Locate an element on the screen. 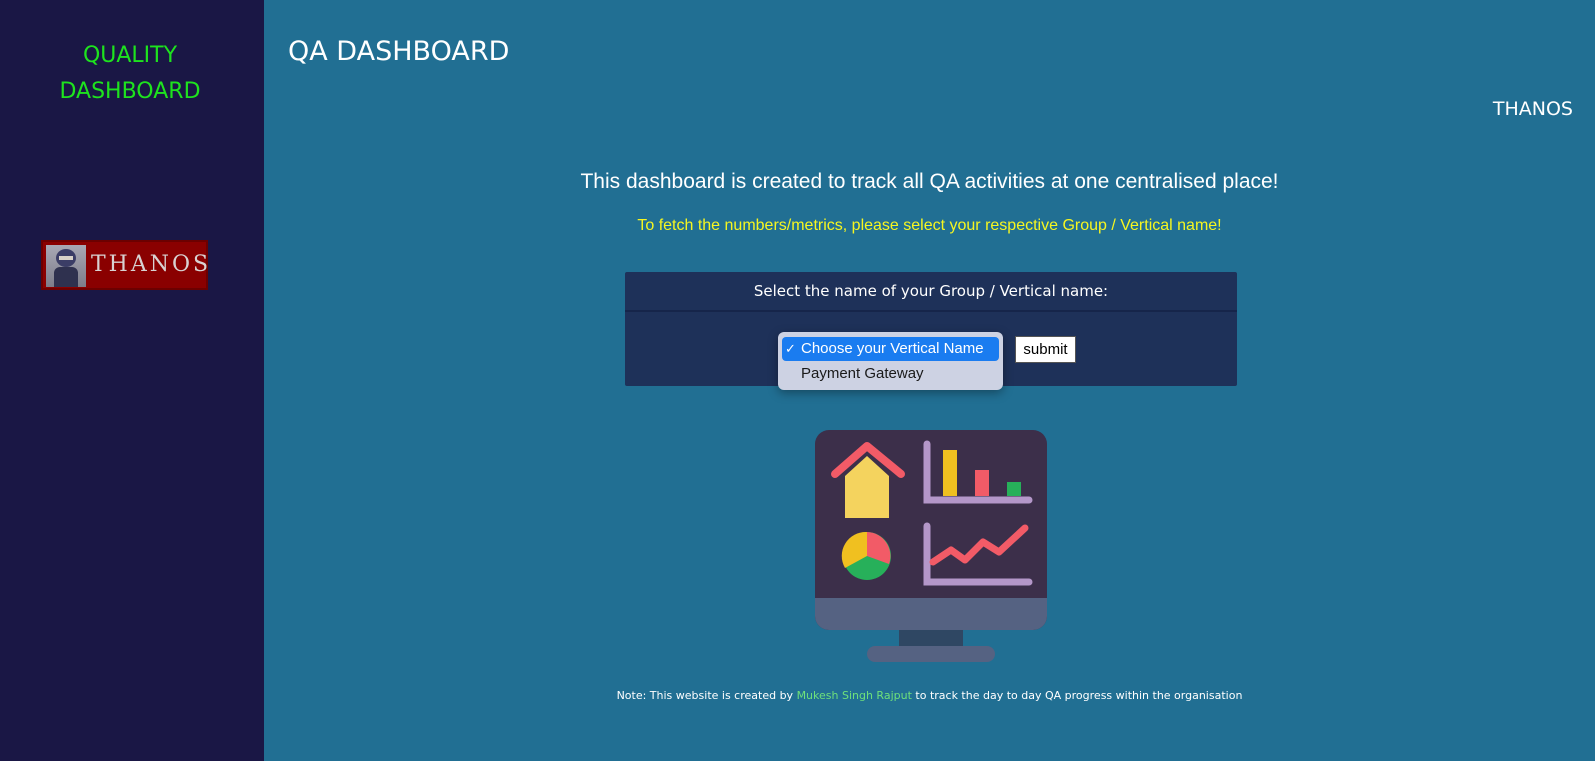 Image resolution: width=1595 pixels, height=761 pixels. select-option-payment-gateway: Payment Gateway is located at coordinates (890, 374).